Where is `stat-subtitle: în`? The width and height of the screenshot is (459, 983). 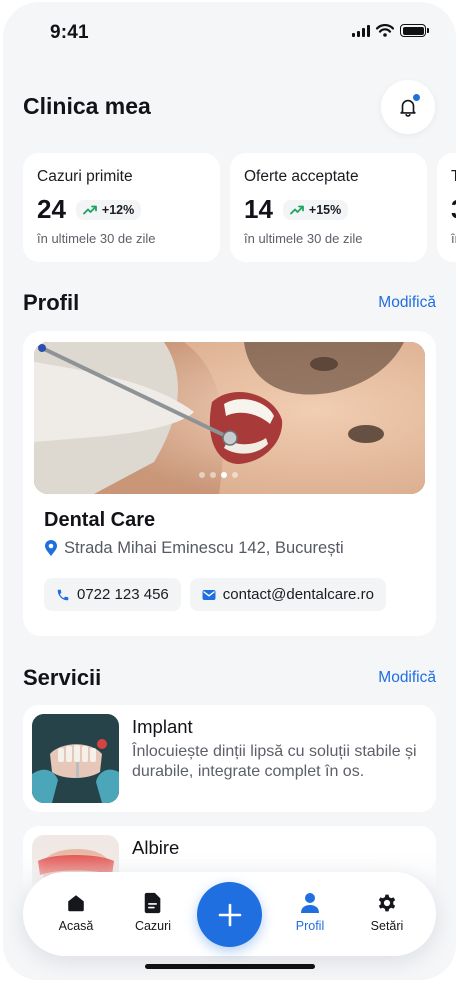
stat-subtitle: în is located at coordinates (453, 238).